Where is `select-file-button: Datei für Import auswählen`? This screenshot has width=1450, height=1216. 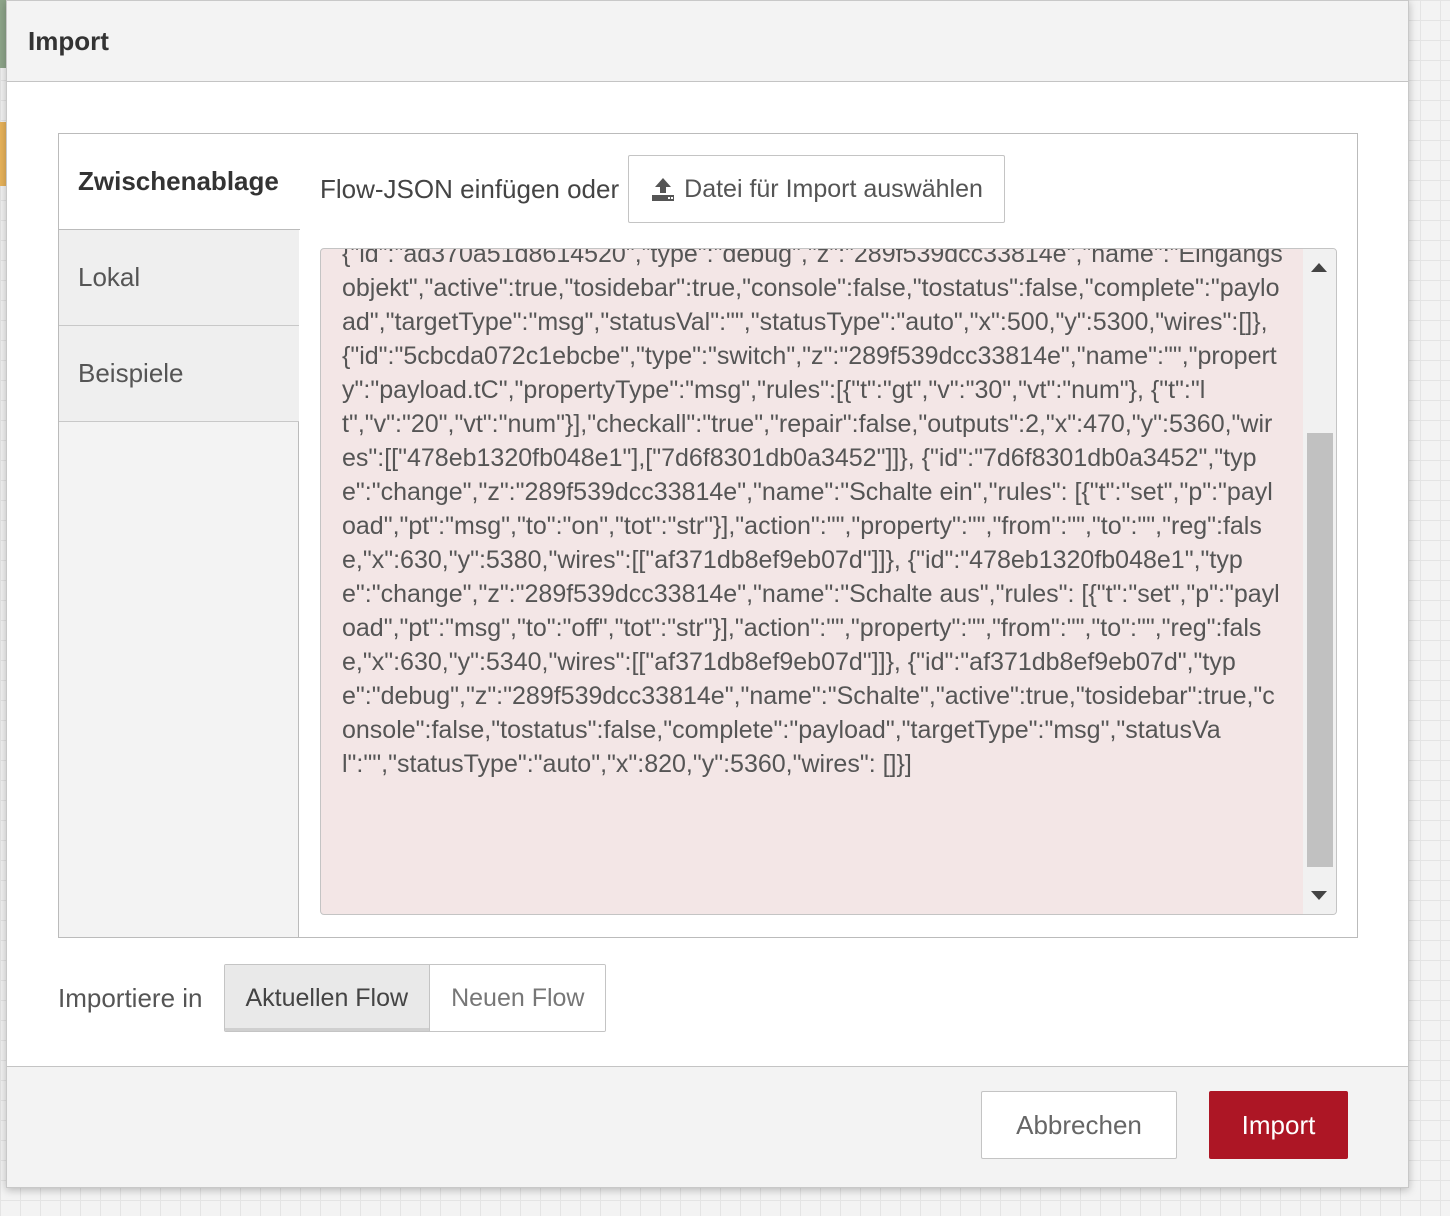 select-file-button: Datei für Import auswählen is located at coordinates (816, 189).